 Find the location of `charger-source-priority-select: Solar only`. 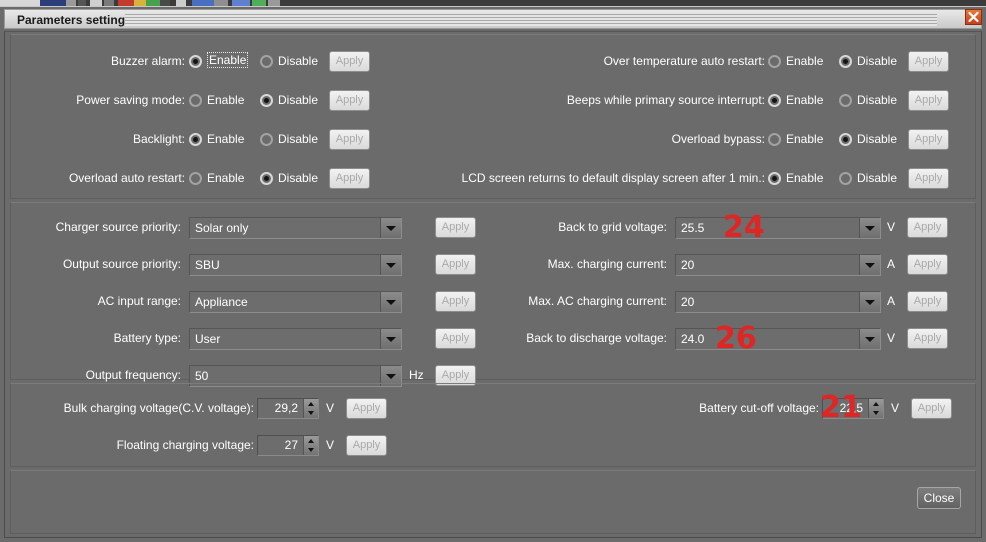

charger-source-priority-select: Solar only is located at coordinates (295, 228).